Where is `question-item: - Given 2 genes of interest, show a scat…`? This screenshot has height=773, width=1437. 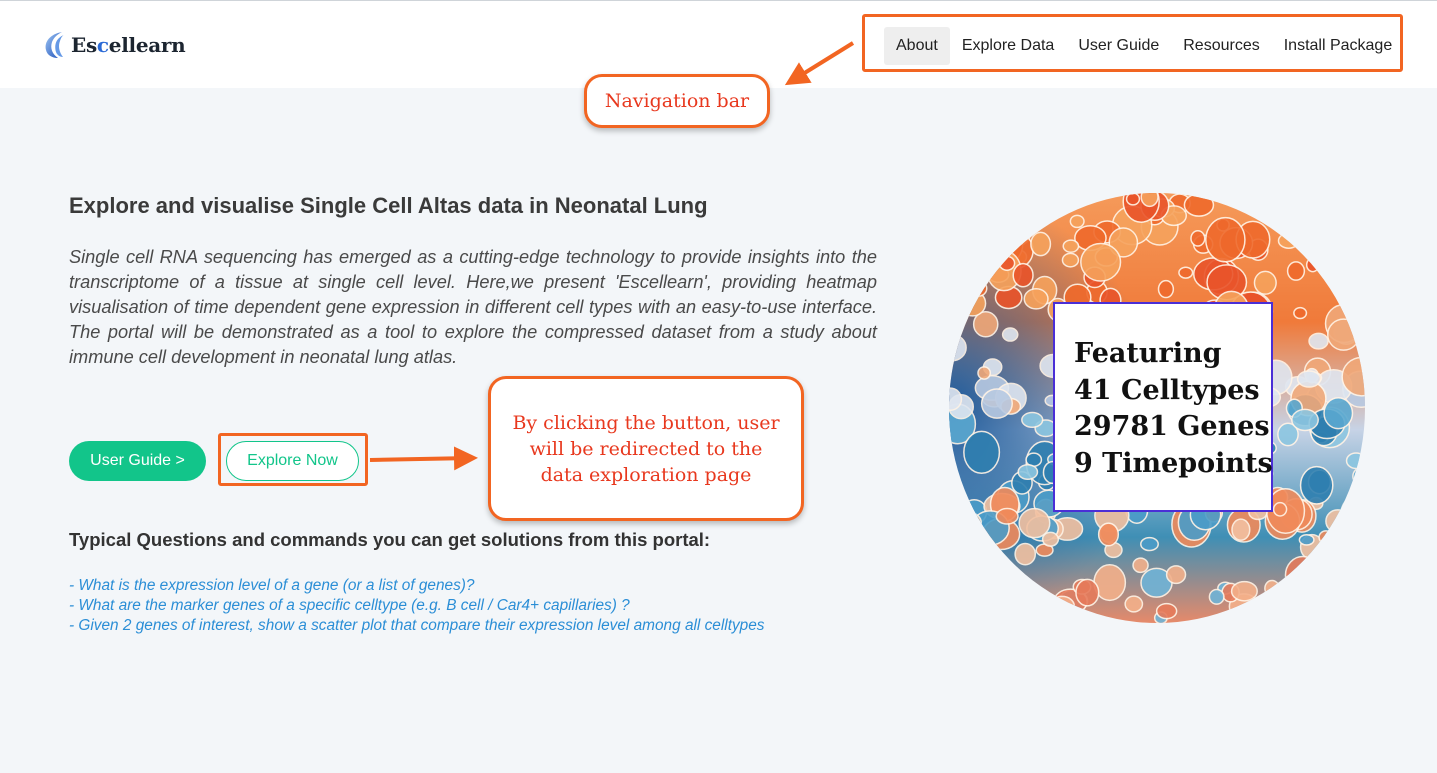 question-item: - Given 2 genes of interest, show a scat… is located at coordinates (417, 625).